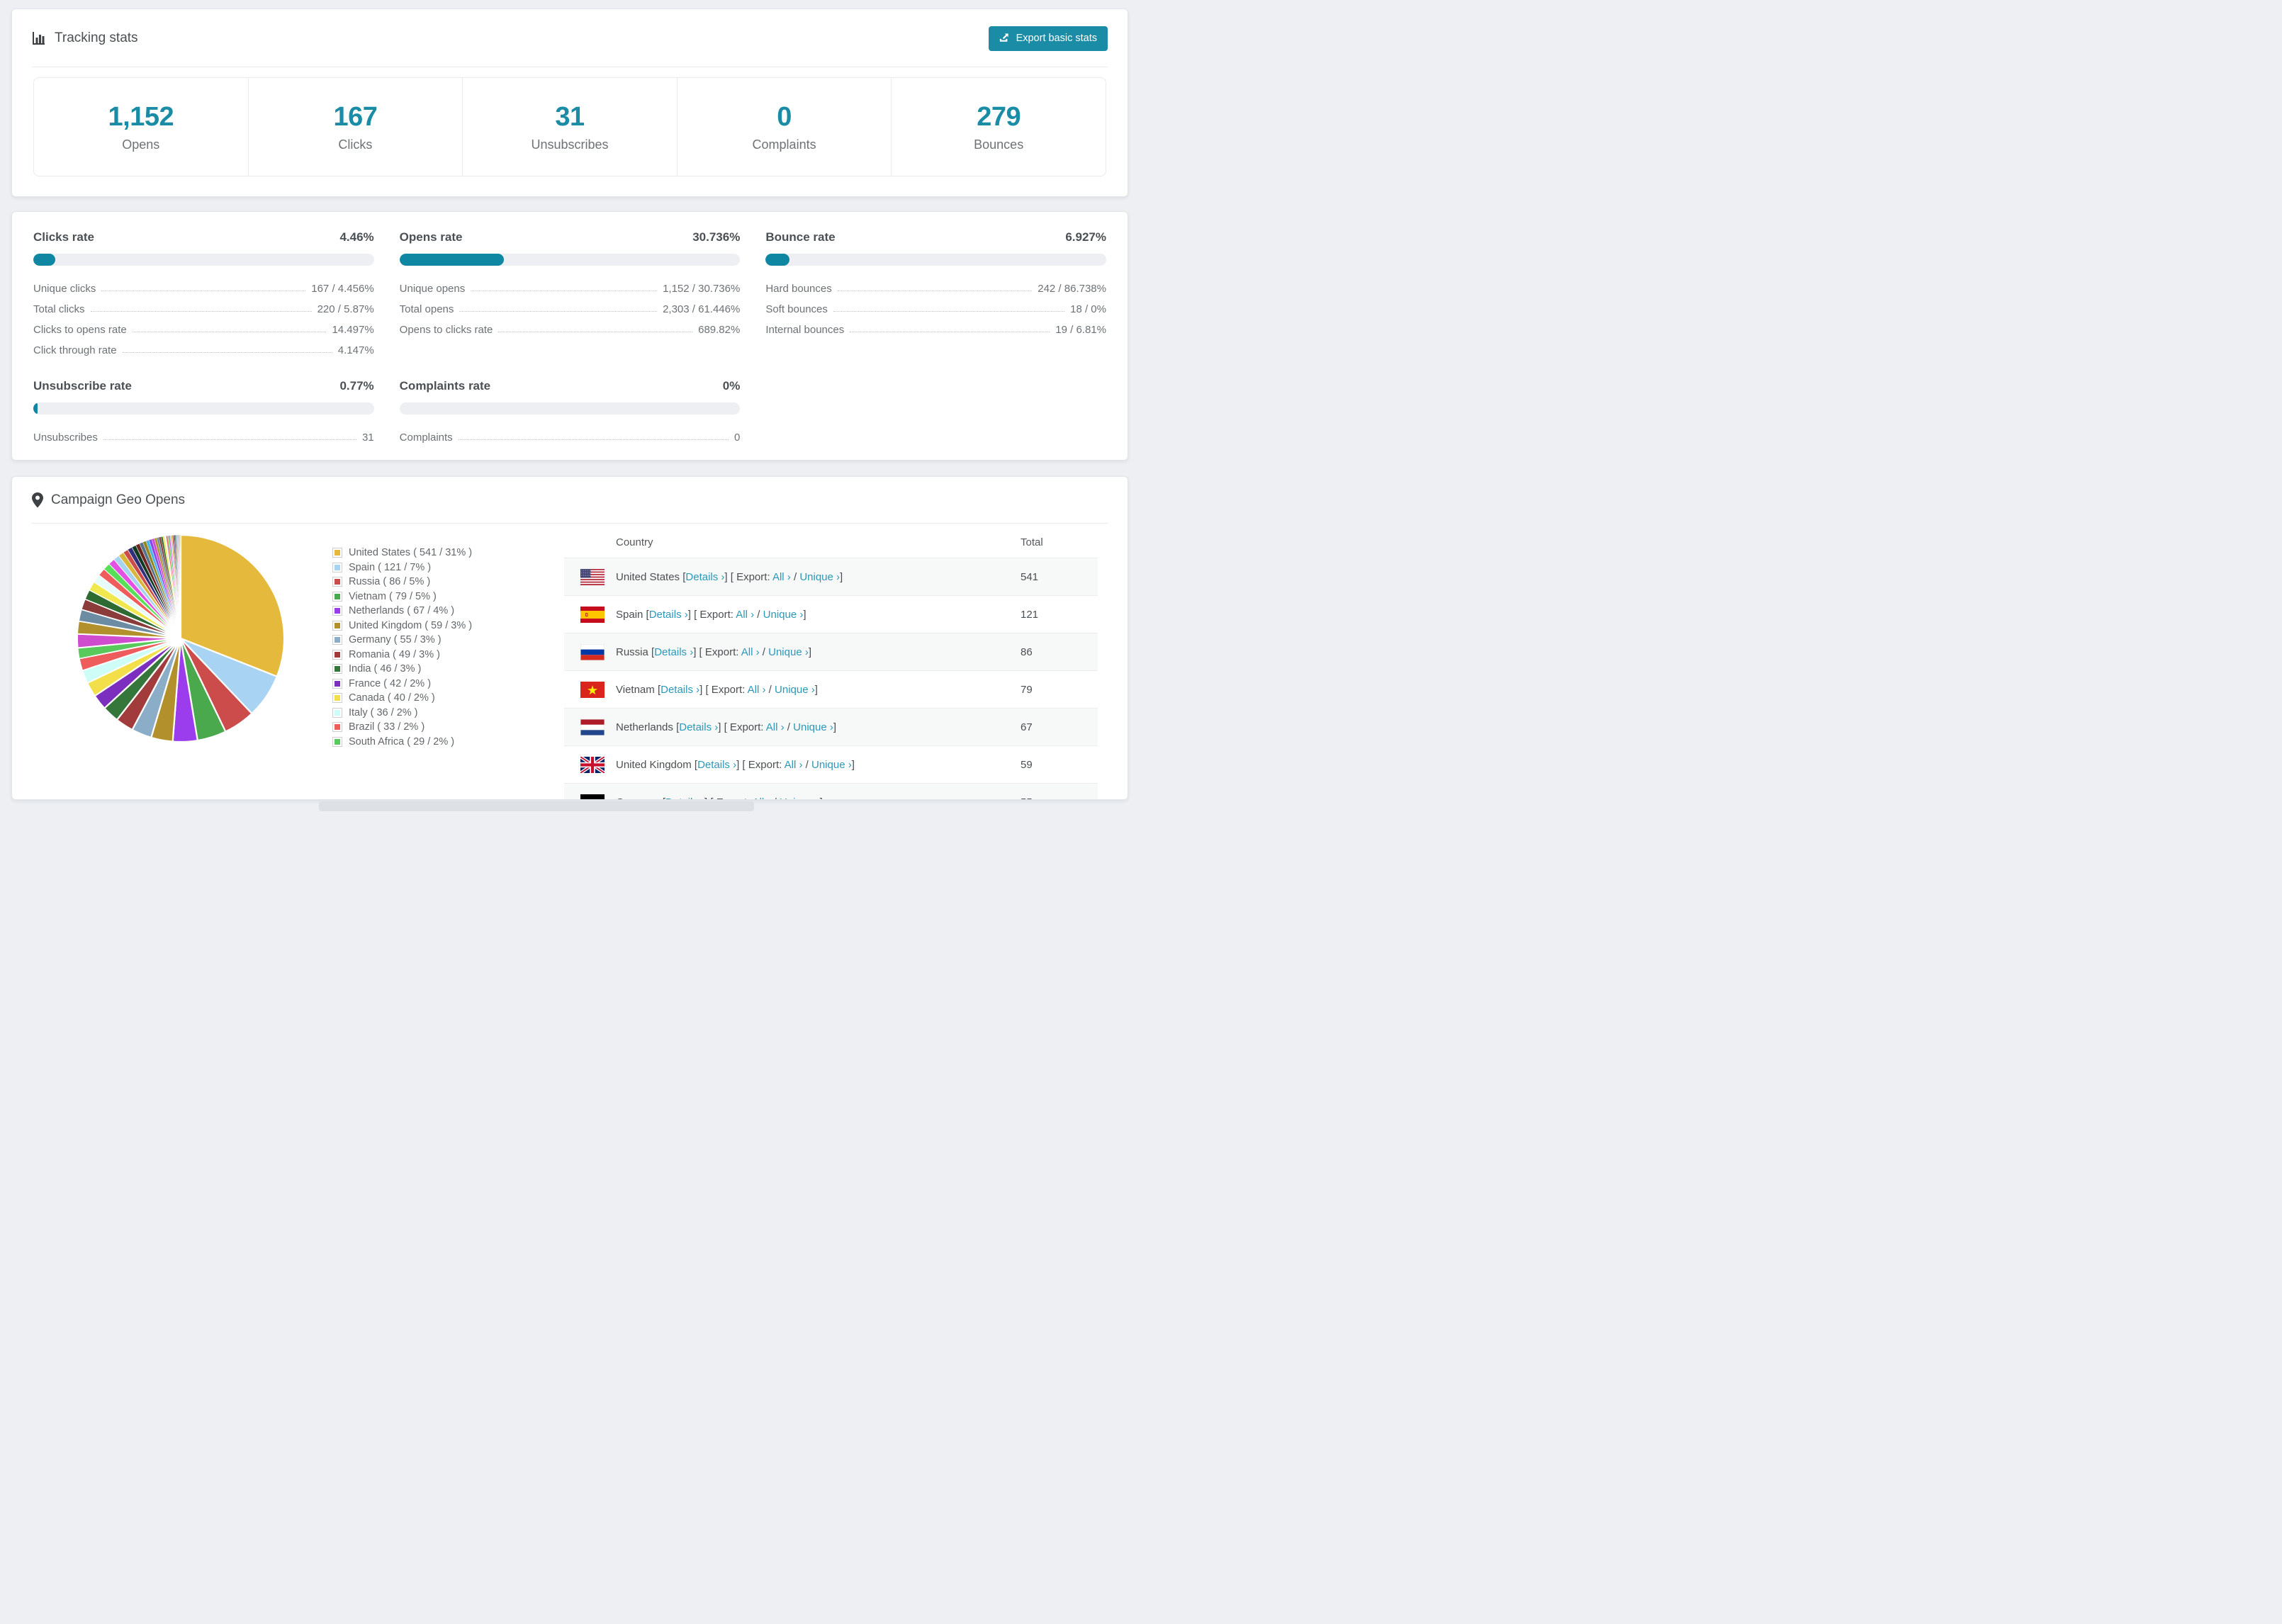  I want to click on legend-item: Vietnam ( 79 / 5% ), so click(402, 597).